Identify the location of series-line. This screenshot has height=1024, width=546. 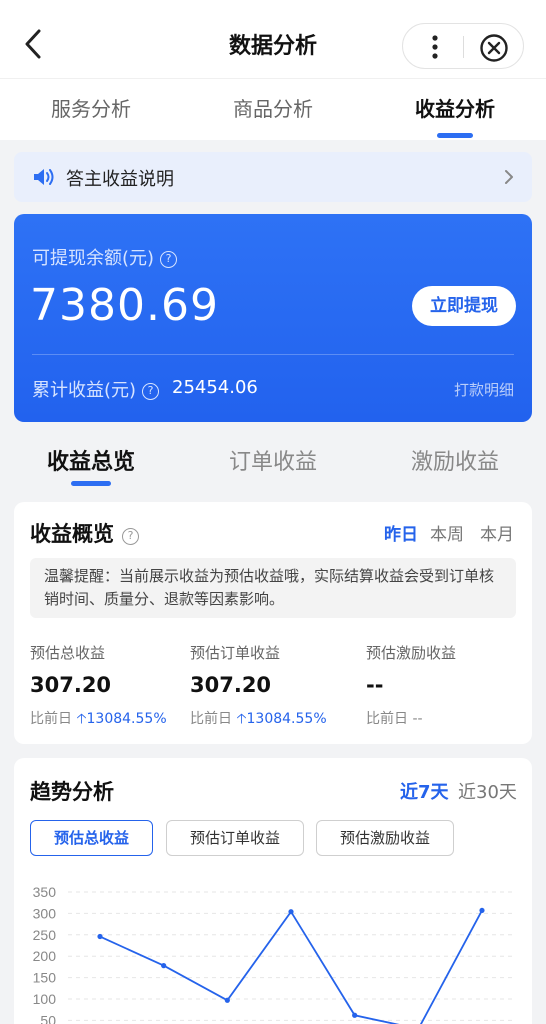
(291, 966).